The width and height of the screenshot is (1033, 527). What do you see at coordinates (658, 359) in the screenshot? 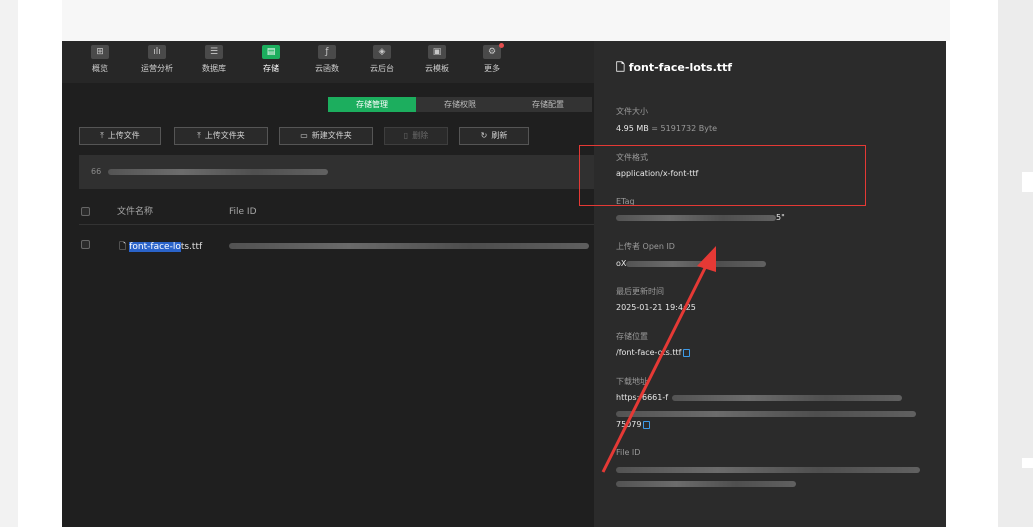
I see `annotation-arrow` at bounding box center [658, 359].